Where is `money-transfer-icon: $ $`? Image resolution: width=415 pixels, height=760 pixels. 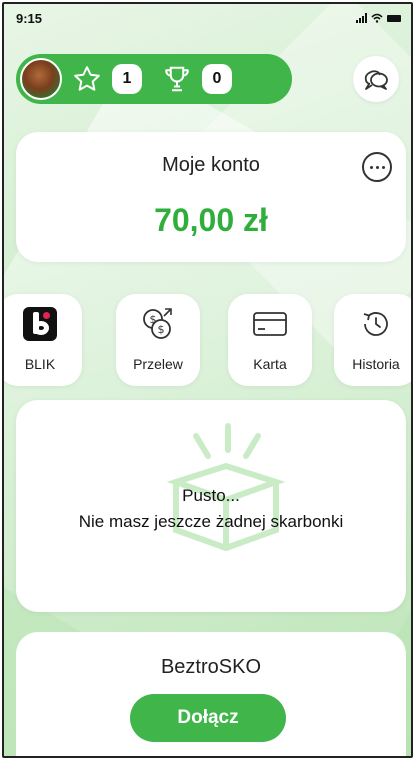 money-transfer-icon: $ $ is located at coordinates (157, 323).